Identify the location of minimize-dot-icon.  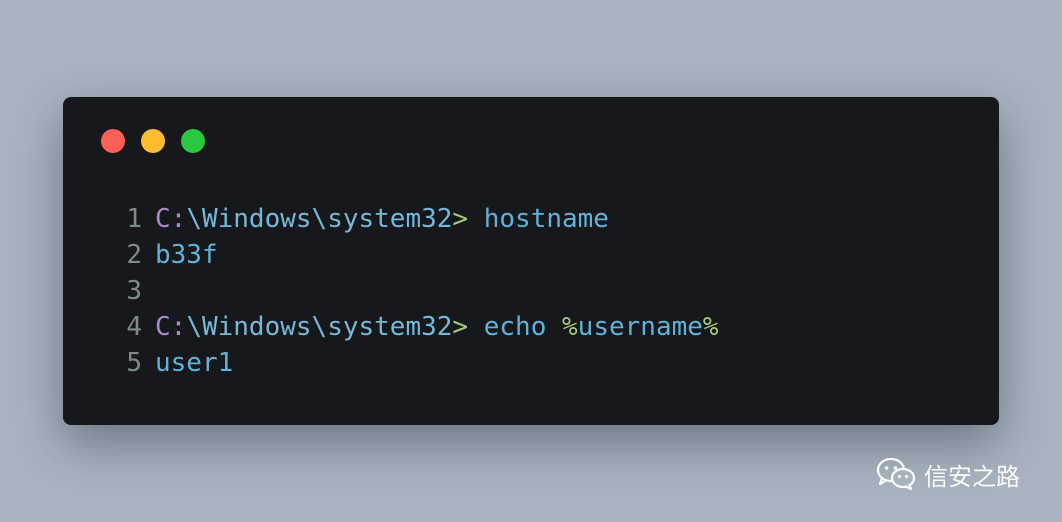
(153, 141).